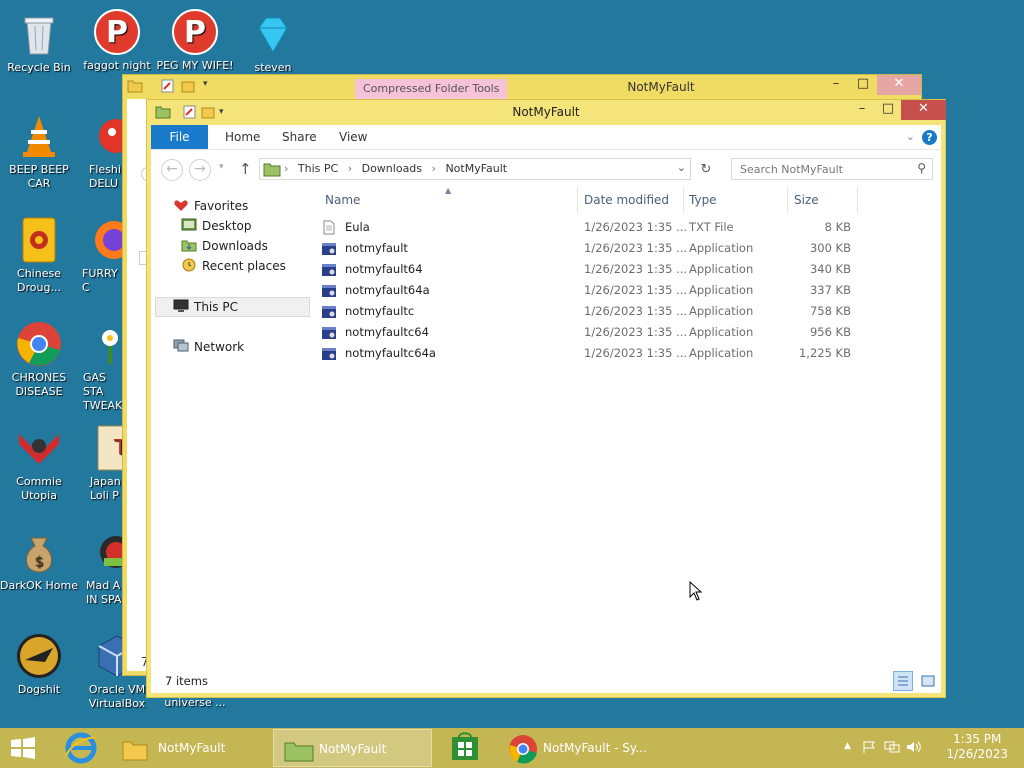 This screenshot has height=768, width=1024. What do you see at coordinates (39, 359) in the screenshot?
I see `desktop-icon-chrones: CHRONES DISEASE` at bounding box center [39, 359].